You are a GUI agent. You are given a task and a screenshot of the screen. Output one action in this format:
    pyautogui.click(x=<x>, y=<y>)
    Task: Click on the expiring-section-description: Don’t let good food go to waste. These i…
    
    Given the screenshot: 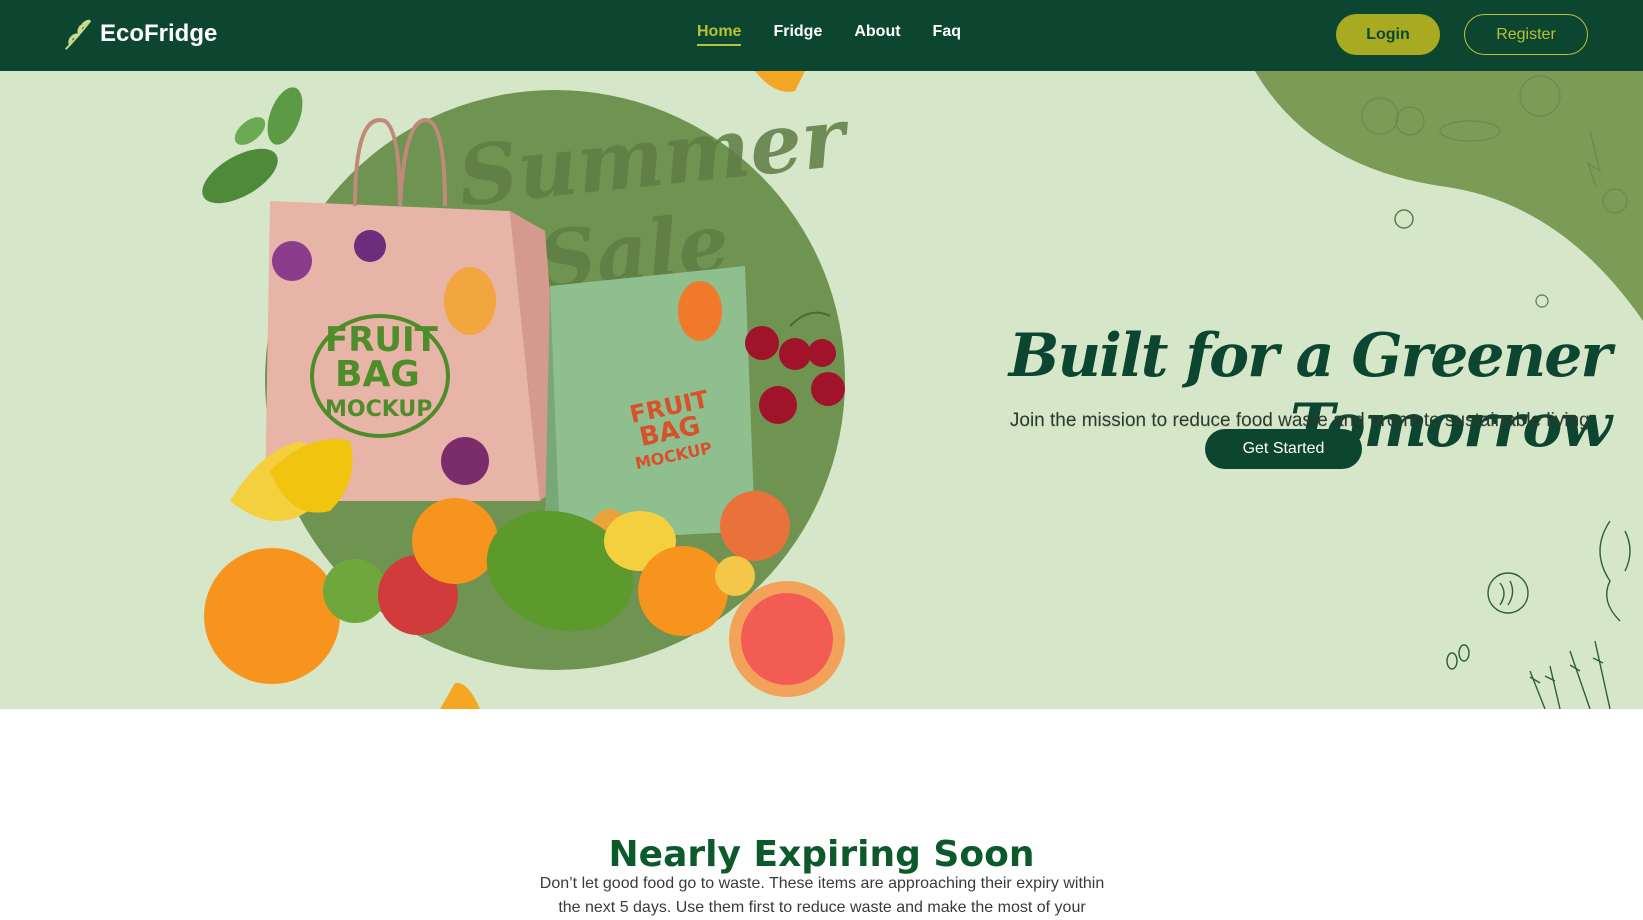 What is the action you would take?
    pyautogui.click(x=822, y=895)
    